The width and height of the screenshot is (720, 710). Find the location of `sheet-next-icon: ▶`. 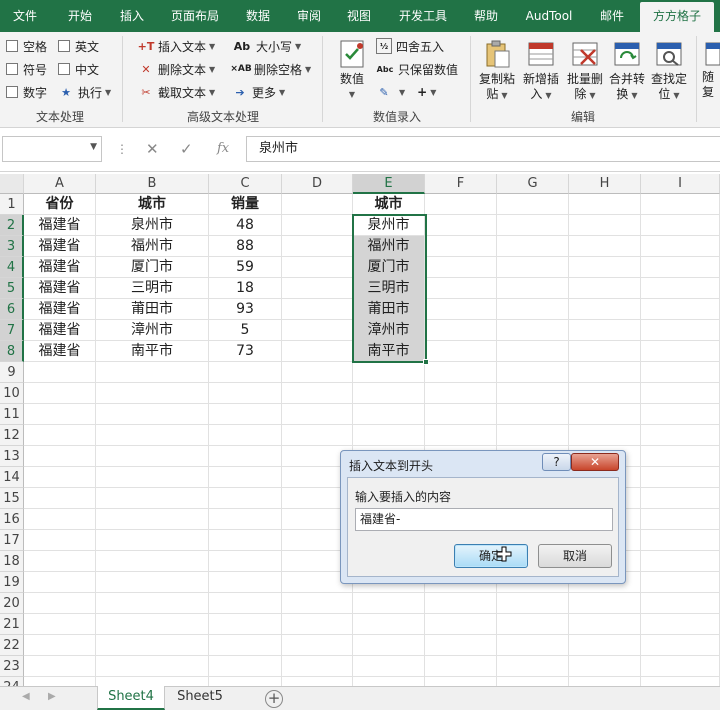

sheet-next-icon: ▶ is located at coordinates (52, 696).